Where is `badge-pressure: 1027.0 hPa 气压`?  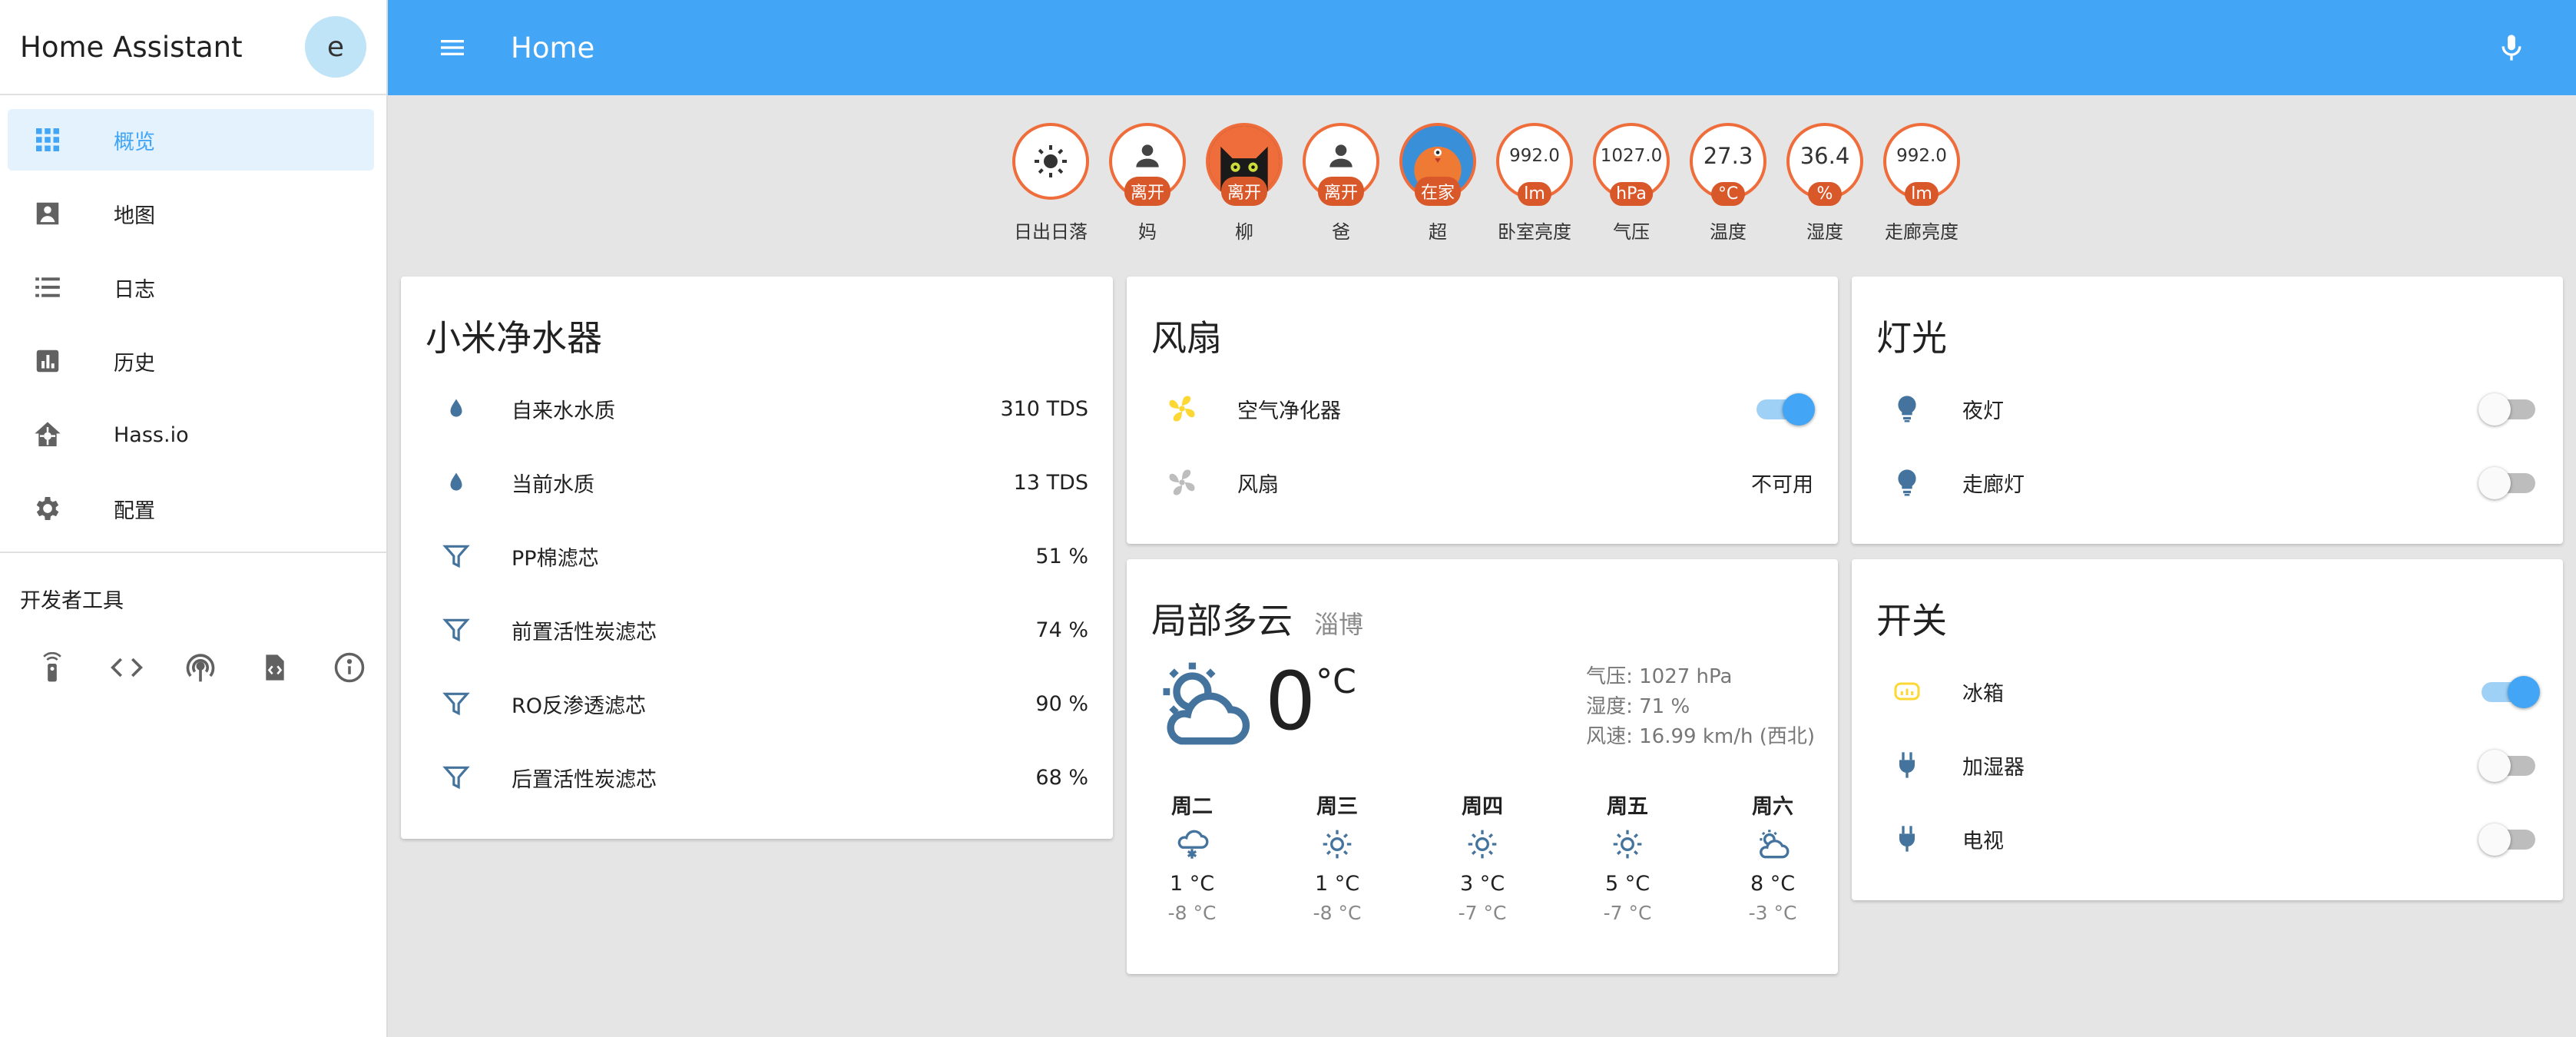
badge-pressure: 1027.0 hPa 气压 is located at coordinates (1632, 183).